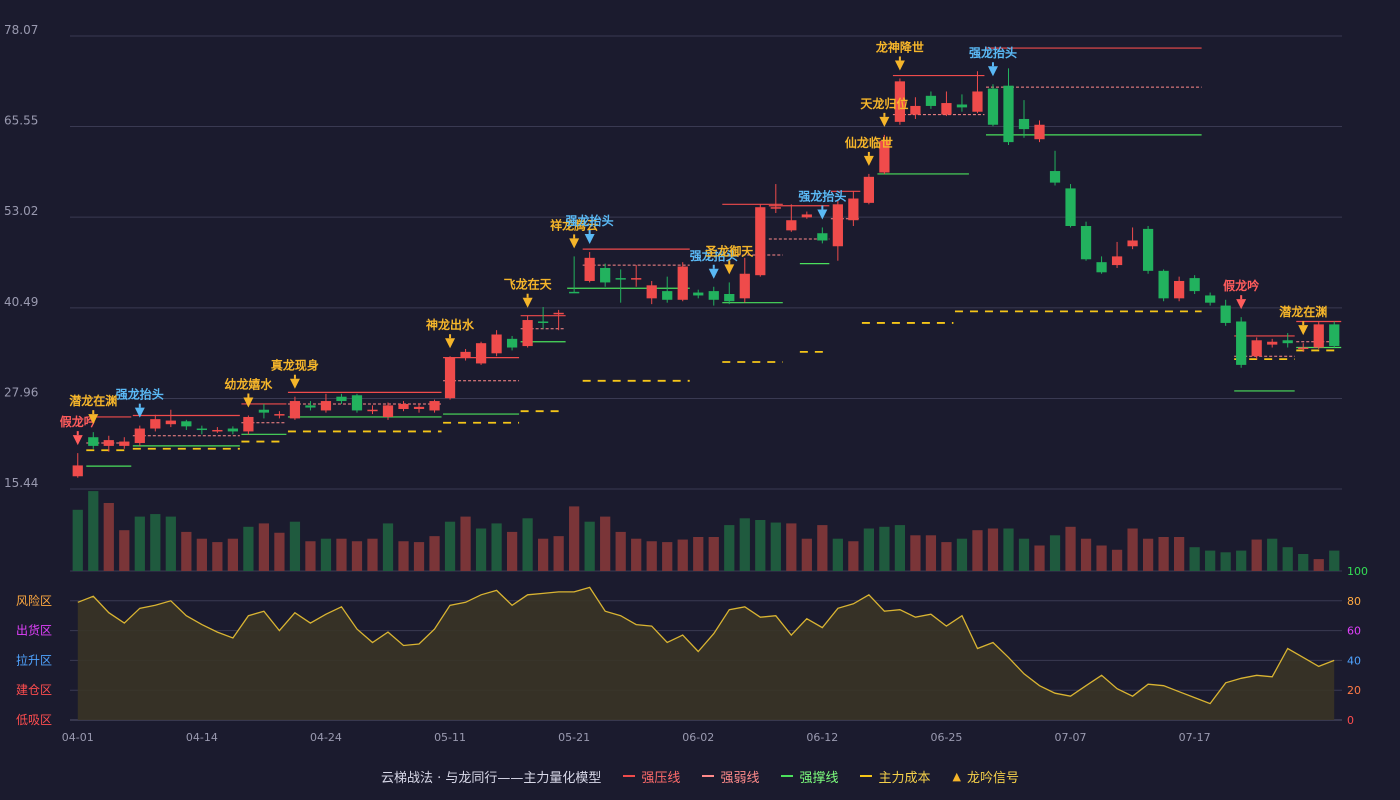 The height and width of the screenshot is (800, 1400). What do you see at coordinates (661, 778) in the screenshot?
I see `legend-label-press: 强压线` at bounding box center [661, 778].